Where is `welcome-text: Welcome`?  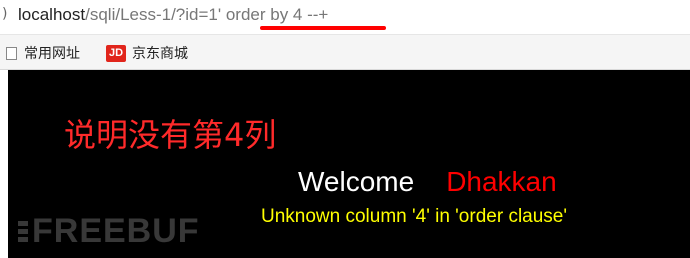
welcome-text: Welcome is located at coordinates (356, 181).